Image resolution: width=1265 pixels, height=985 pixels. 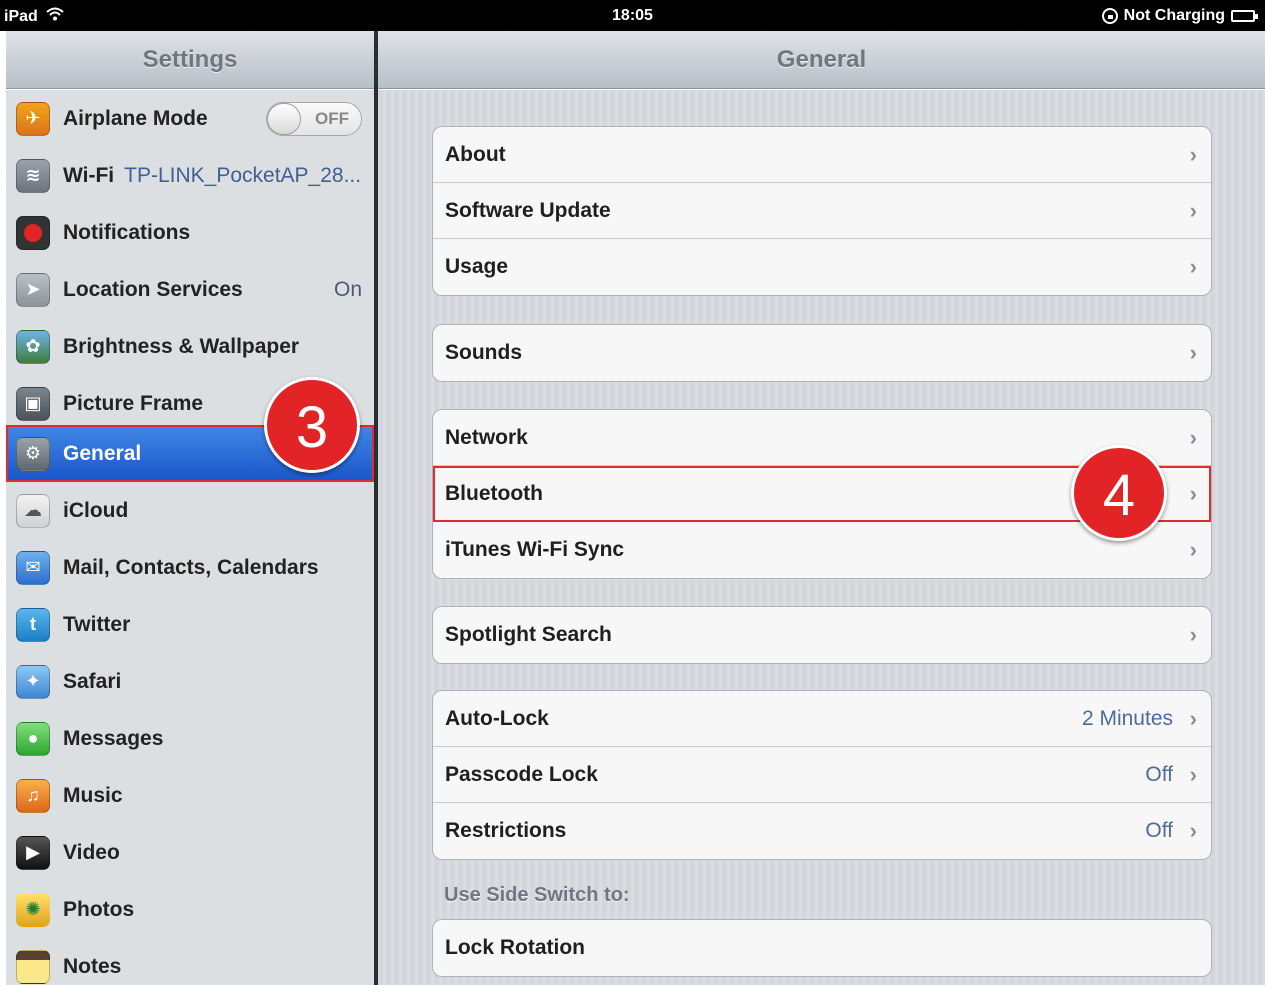 What do you see at coordinates (33, 966) in the screenshot?
I see `notepad-icon` at bounding box center [33, 966].